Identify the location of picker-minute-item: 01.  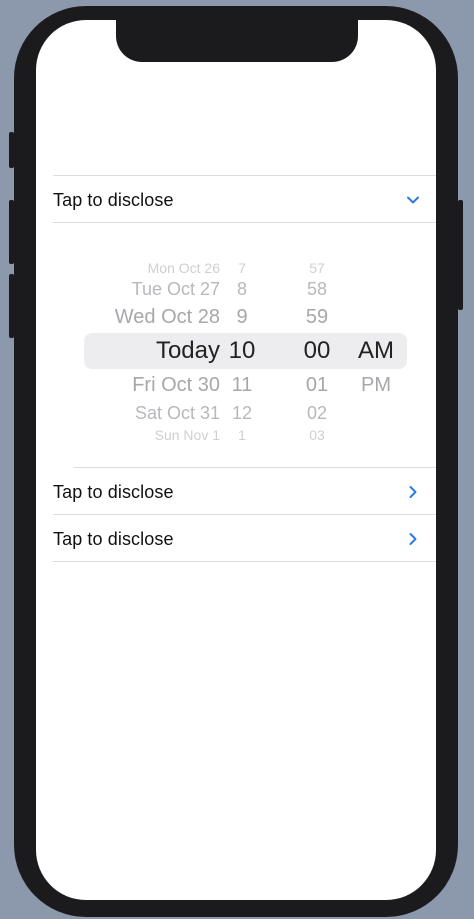
(317, 385).